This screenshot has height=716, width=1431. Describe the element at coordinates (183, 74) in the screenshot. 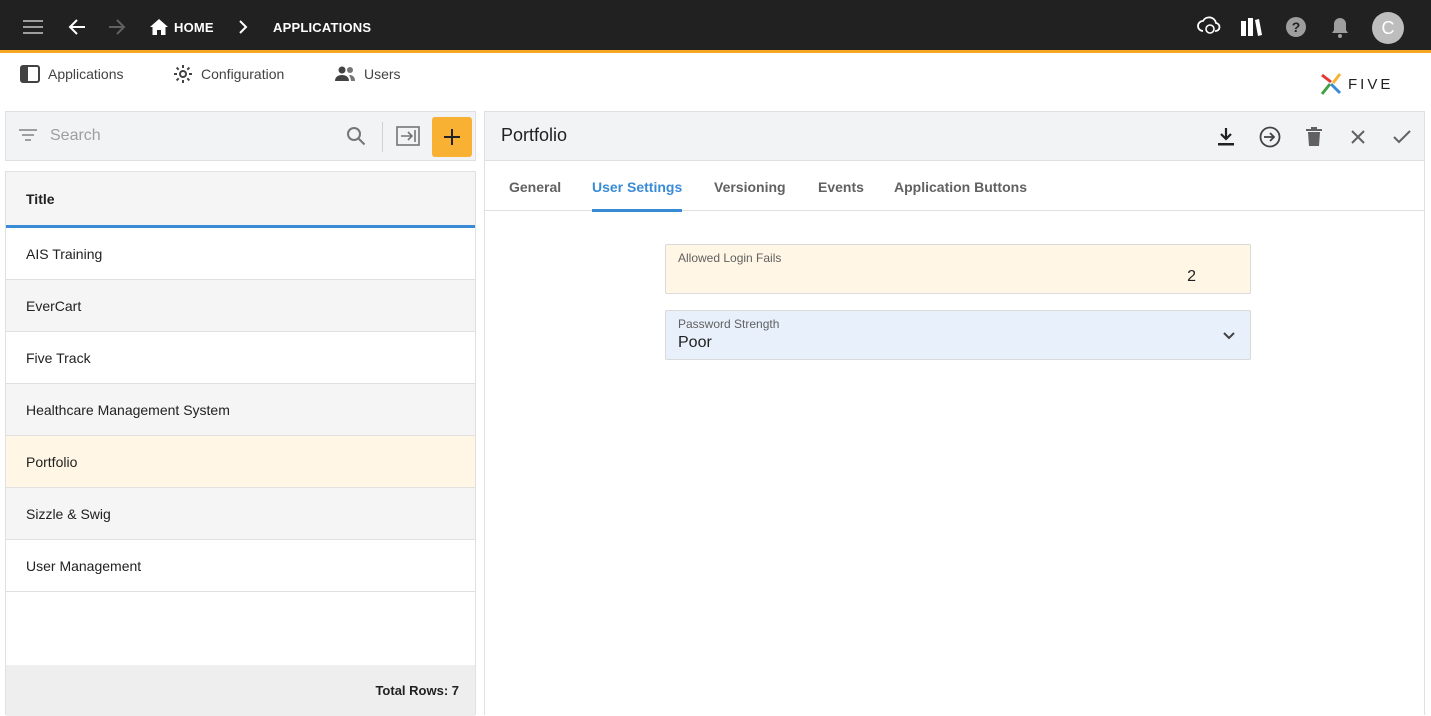

I see `configuration-gear-icon` at that location.